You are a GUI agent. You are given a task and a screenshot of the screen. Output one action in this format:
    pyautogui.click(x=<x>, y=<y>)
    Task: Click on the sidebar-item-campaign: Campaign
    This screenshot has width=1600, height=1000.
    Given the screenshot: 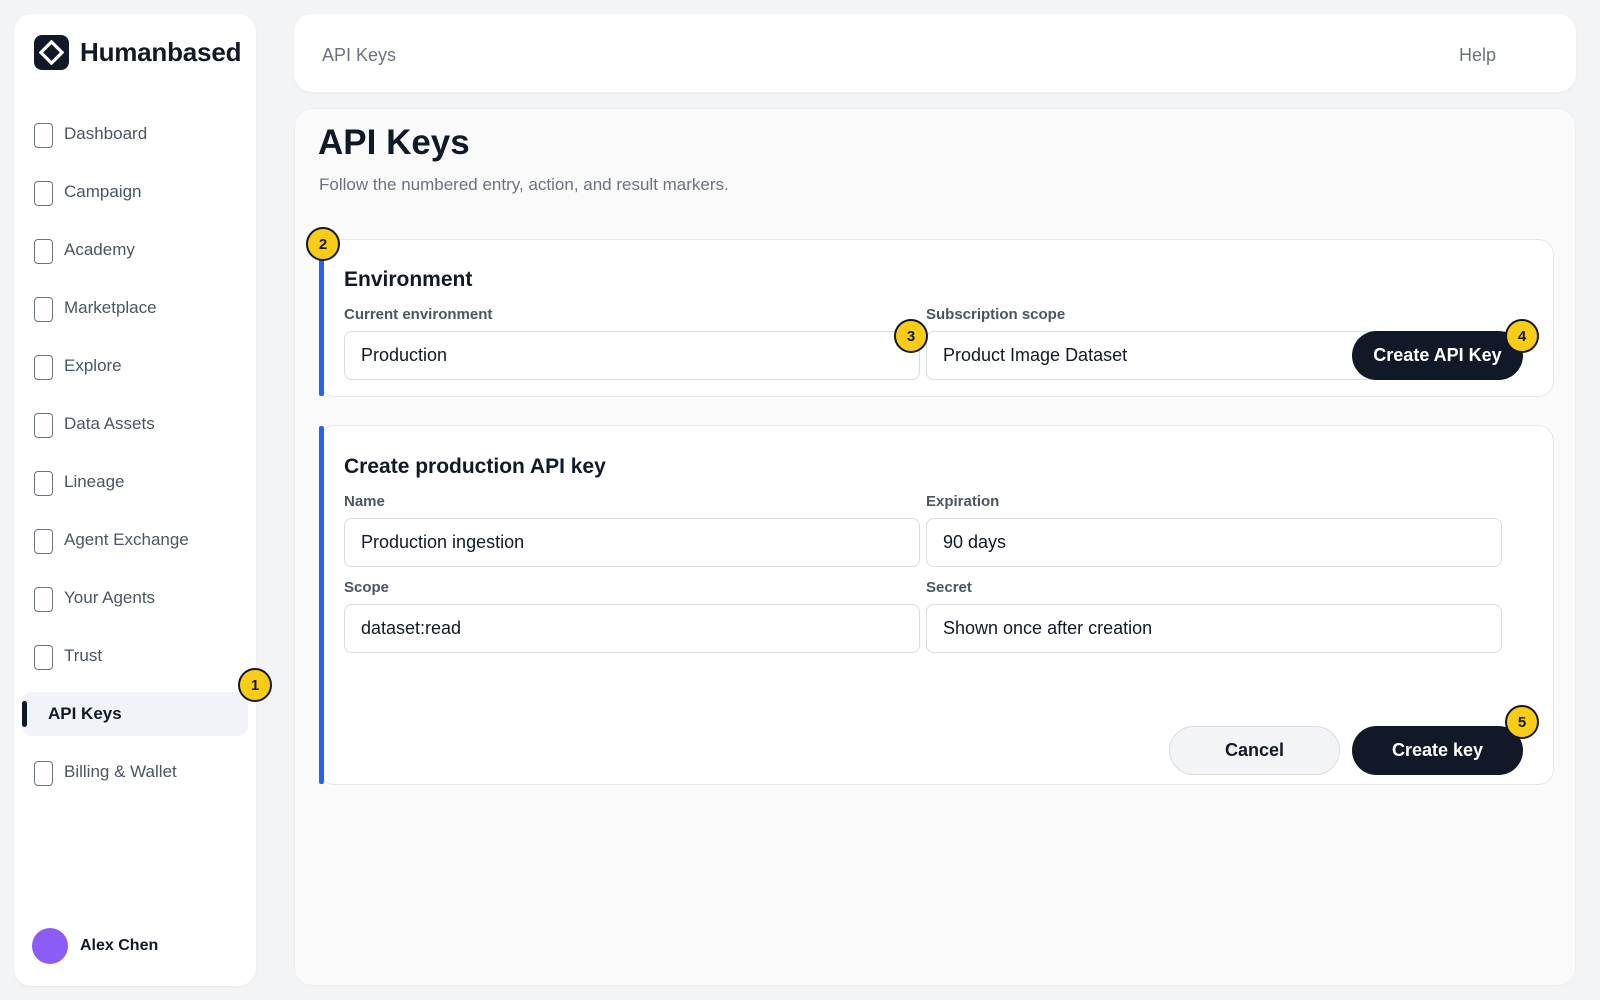 What is the action you would take?
    pyautogui.click(x=135, y=192)
    